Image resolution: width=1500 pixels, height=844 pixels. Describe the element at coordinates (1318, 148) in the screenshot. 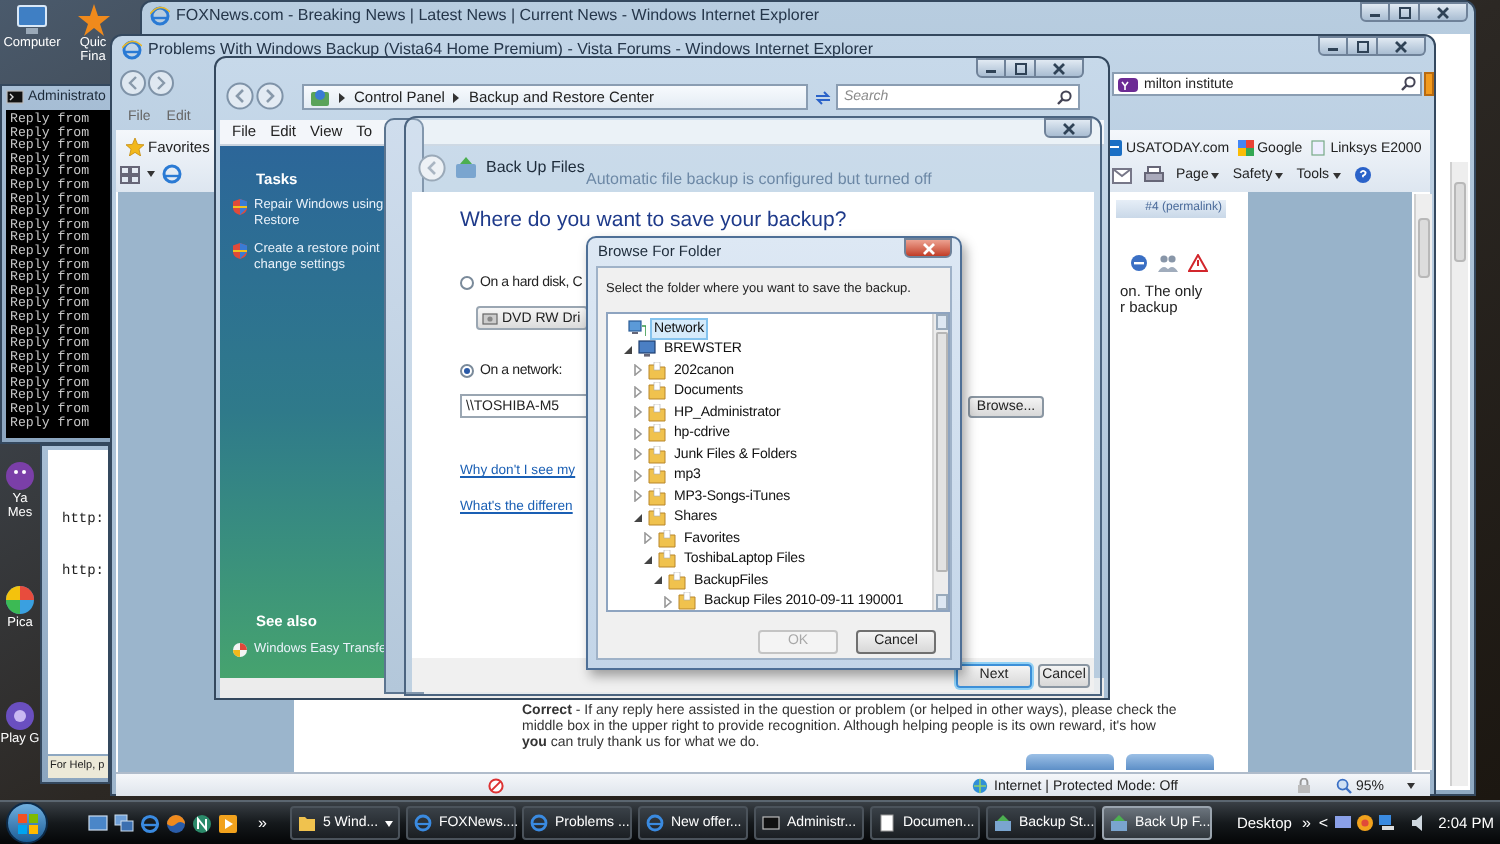

I see `page-icon` at that location.